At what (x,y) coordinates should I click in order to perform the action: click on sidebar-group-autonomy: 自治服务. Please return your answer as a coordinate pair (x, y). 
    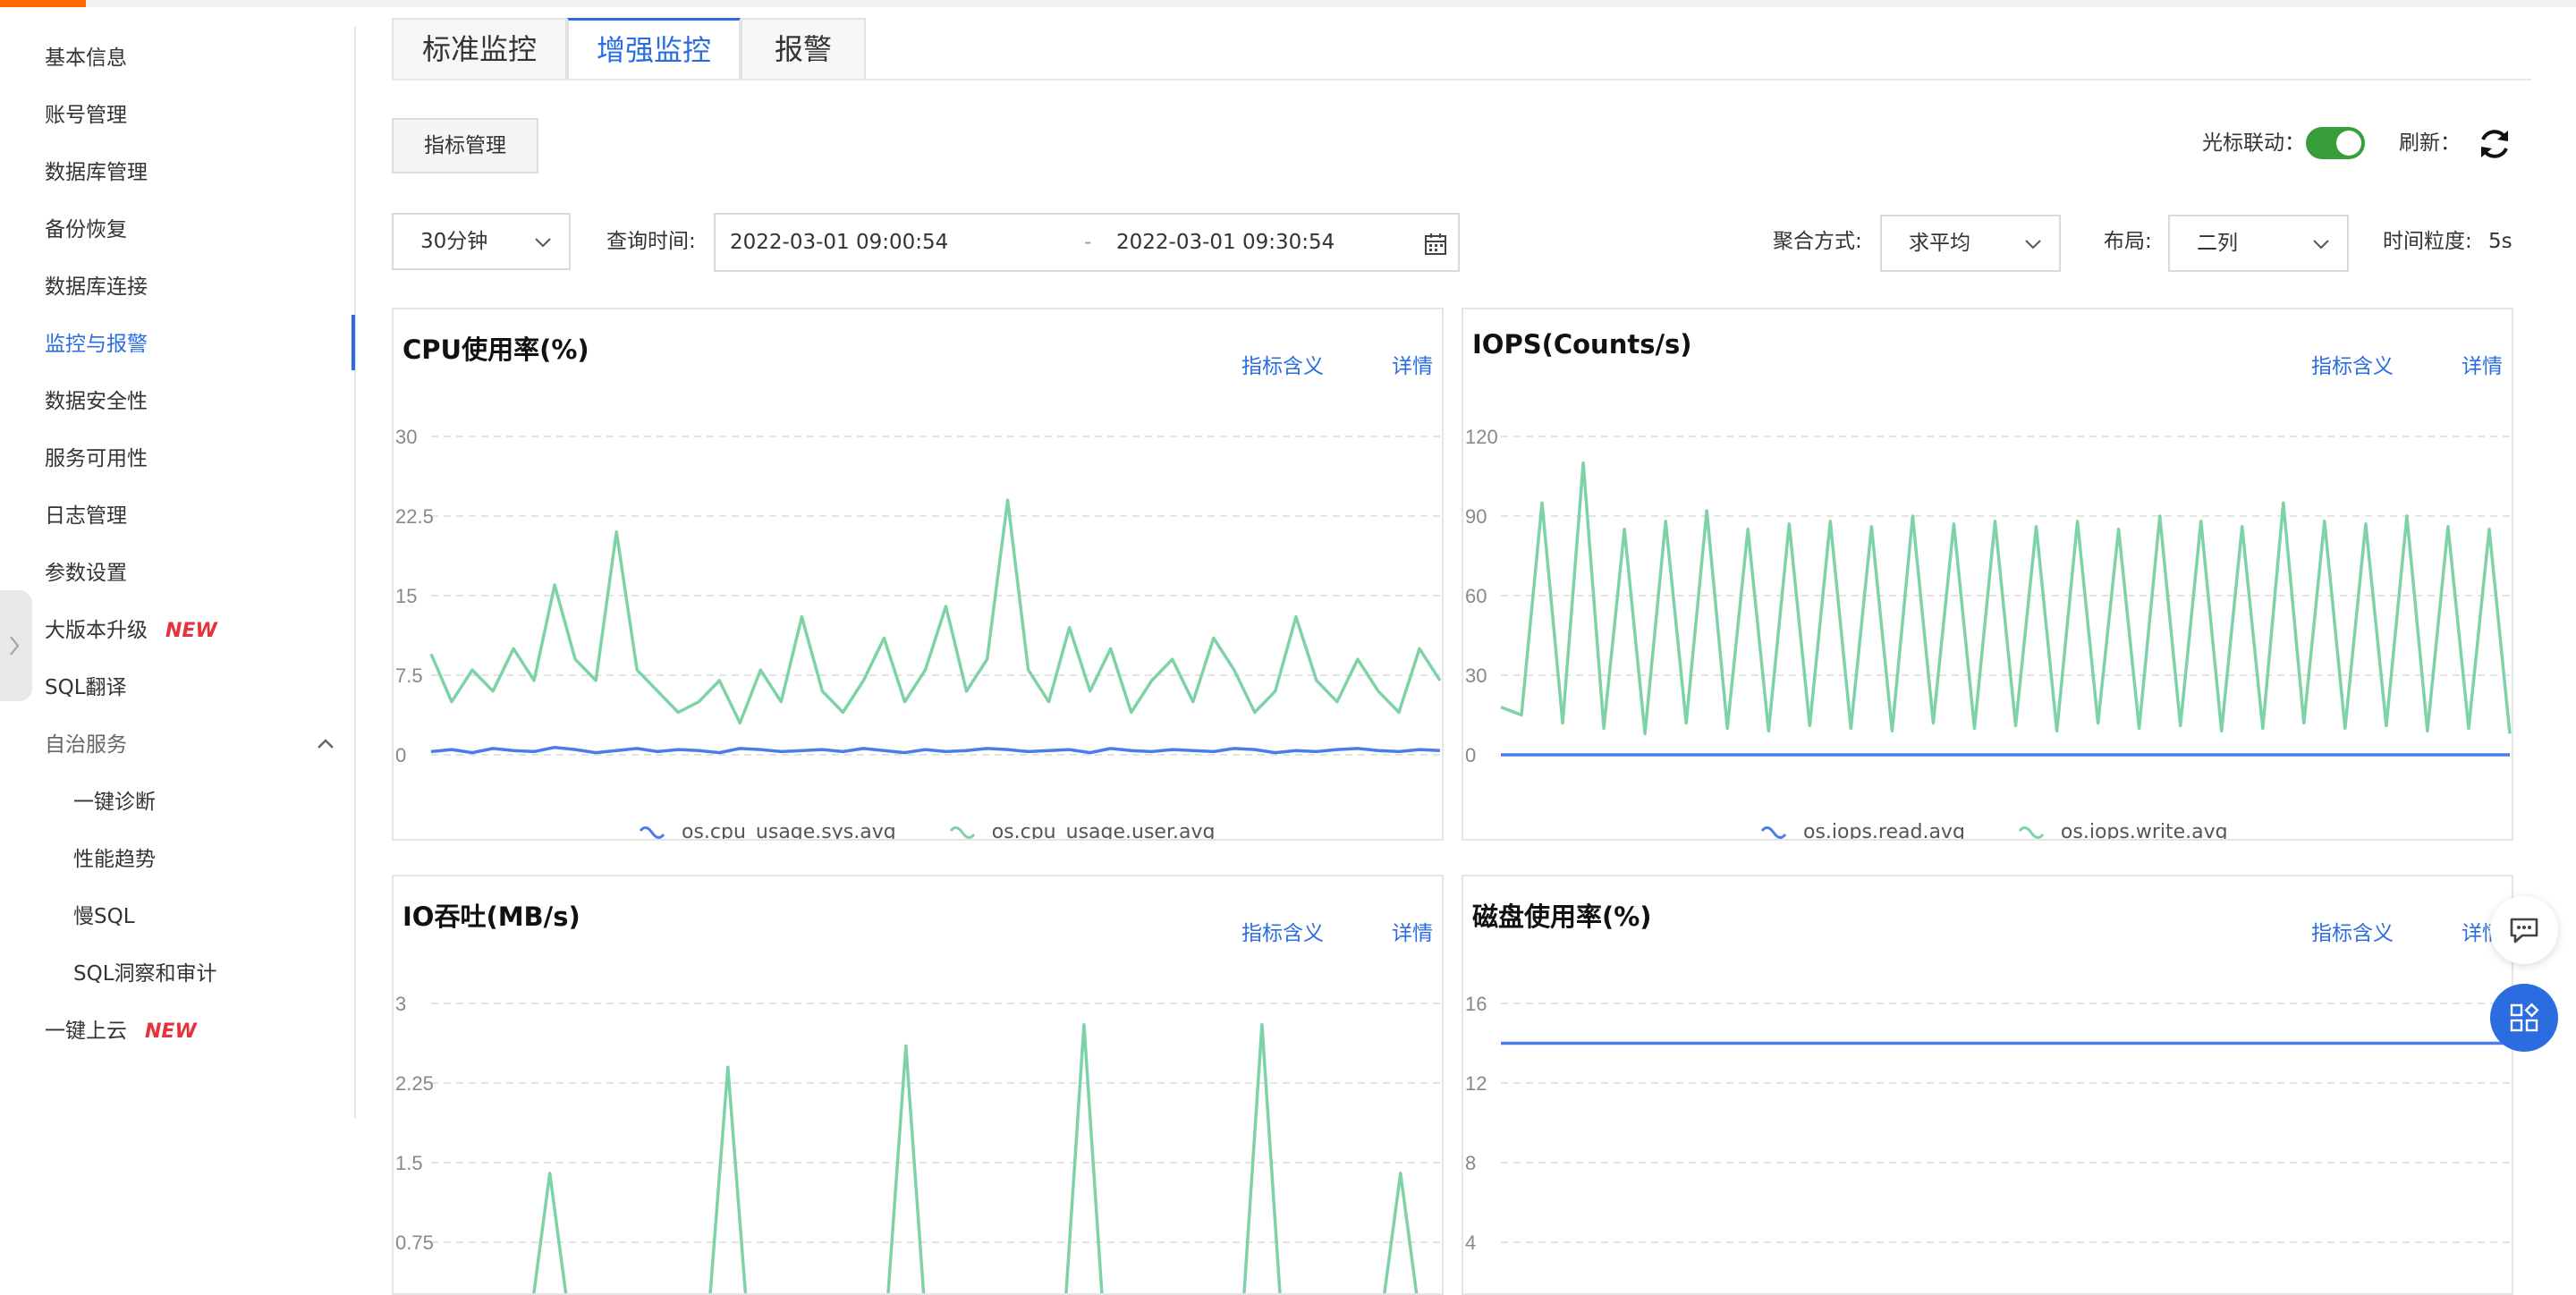
    Looking at the image, I should click on (86, 745).